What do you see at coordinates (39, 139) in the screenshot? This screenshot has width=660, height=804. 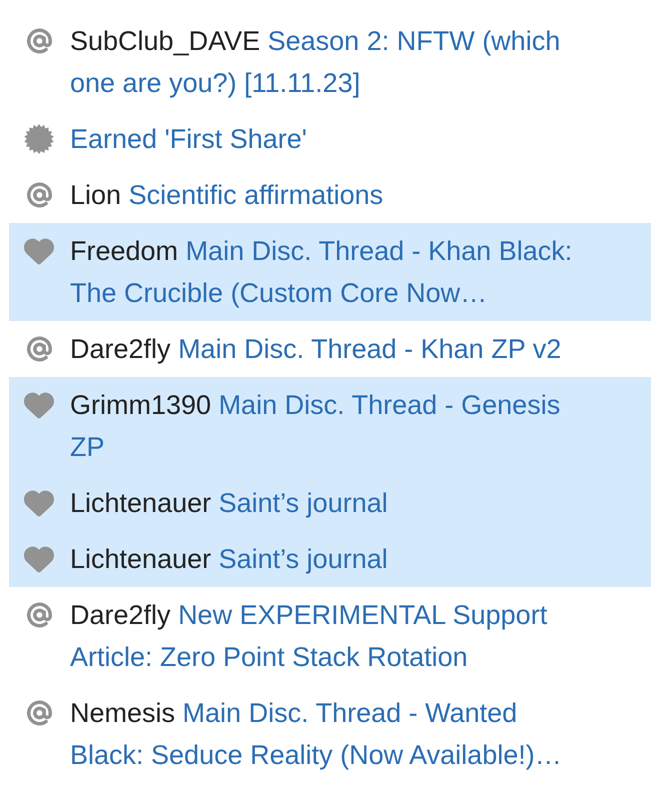 I see `starburst-icon` at bounding box center [39, 139].